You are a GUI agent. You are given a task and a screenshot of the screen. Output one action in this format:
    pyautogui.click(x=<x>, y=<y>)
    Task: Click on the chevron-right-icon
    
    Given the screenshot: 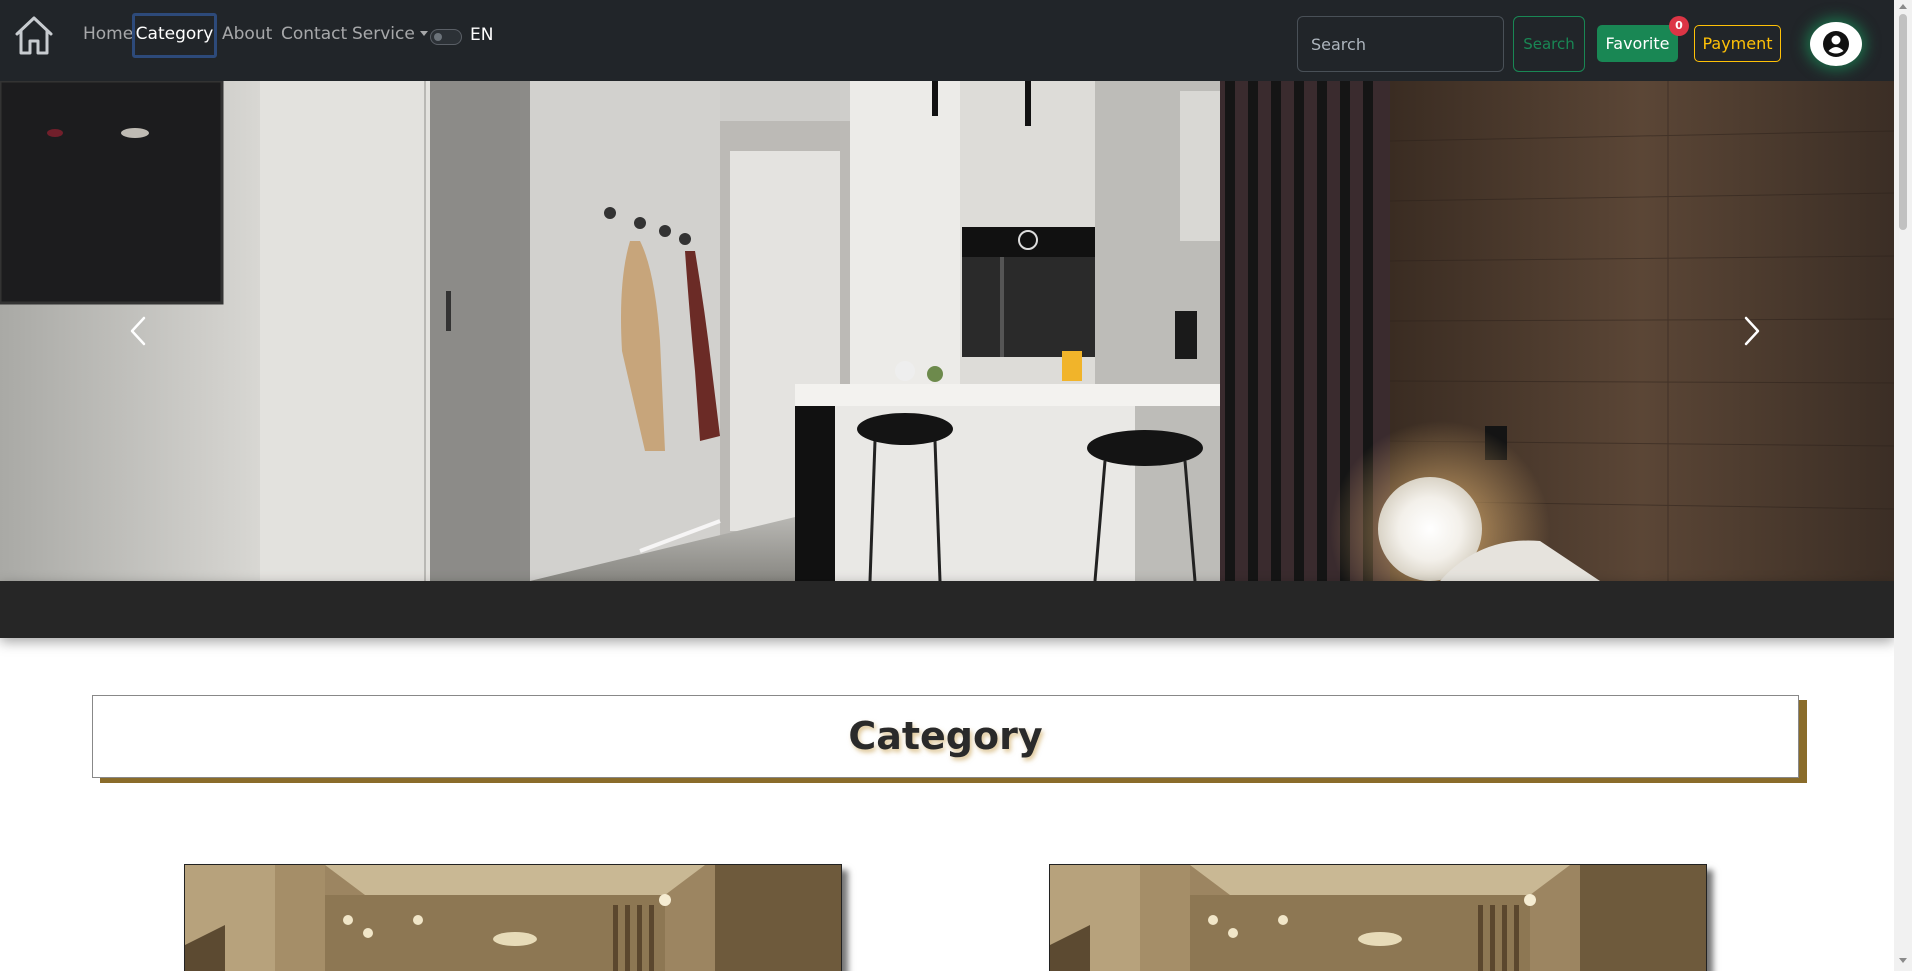 What is the action you would take?
    pyautogui.click(x=1751, y=331)
    